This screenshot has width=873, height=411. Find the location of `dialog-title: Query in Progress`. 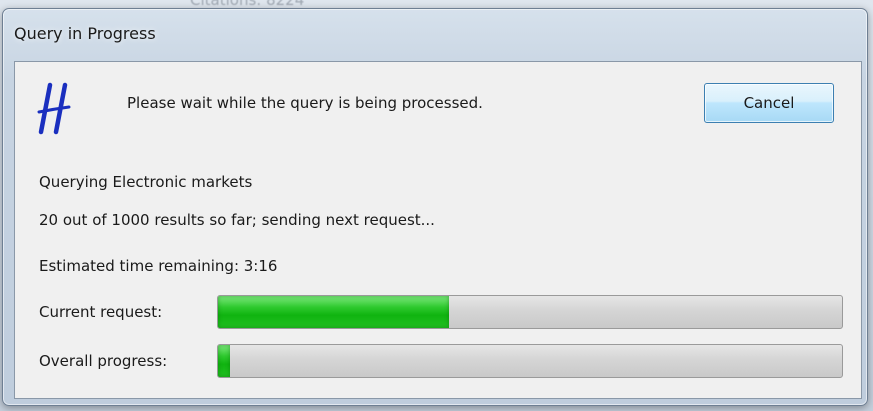

dialog-title: Query in Progress is located at coordinates (85, 33).